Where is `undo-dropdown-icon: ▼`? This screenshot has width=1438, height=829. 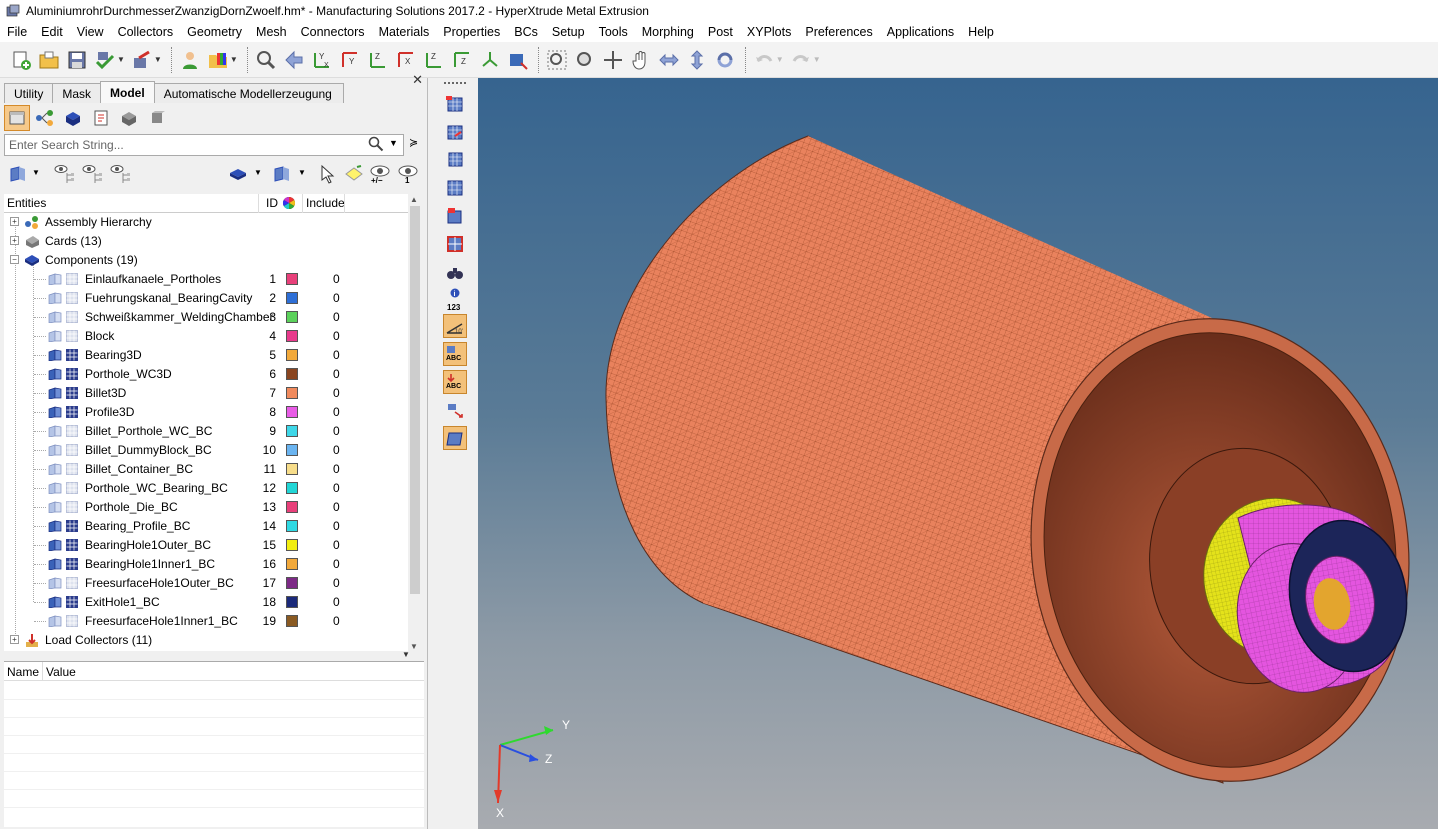 undo-dropdown-icon: ▼ is located at coordinates (780, 59).